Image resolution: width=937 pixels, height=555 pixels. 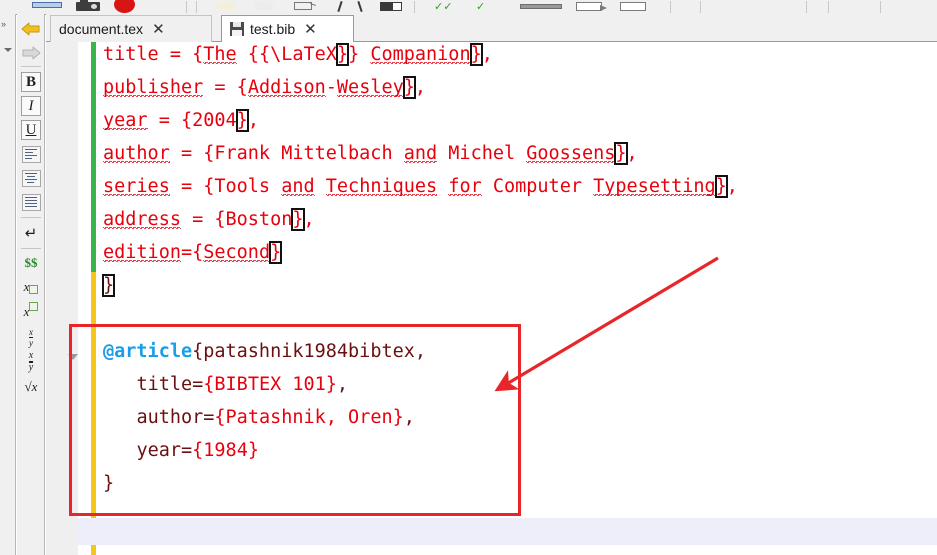 What do you see at coordinates (287, 29) in the screenshot?
I see `tab-test-bib: test.bib ✕` at bounding box center [287, 29].